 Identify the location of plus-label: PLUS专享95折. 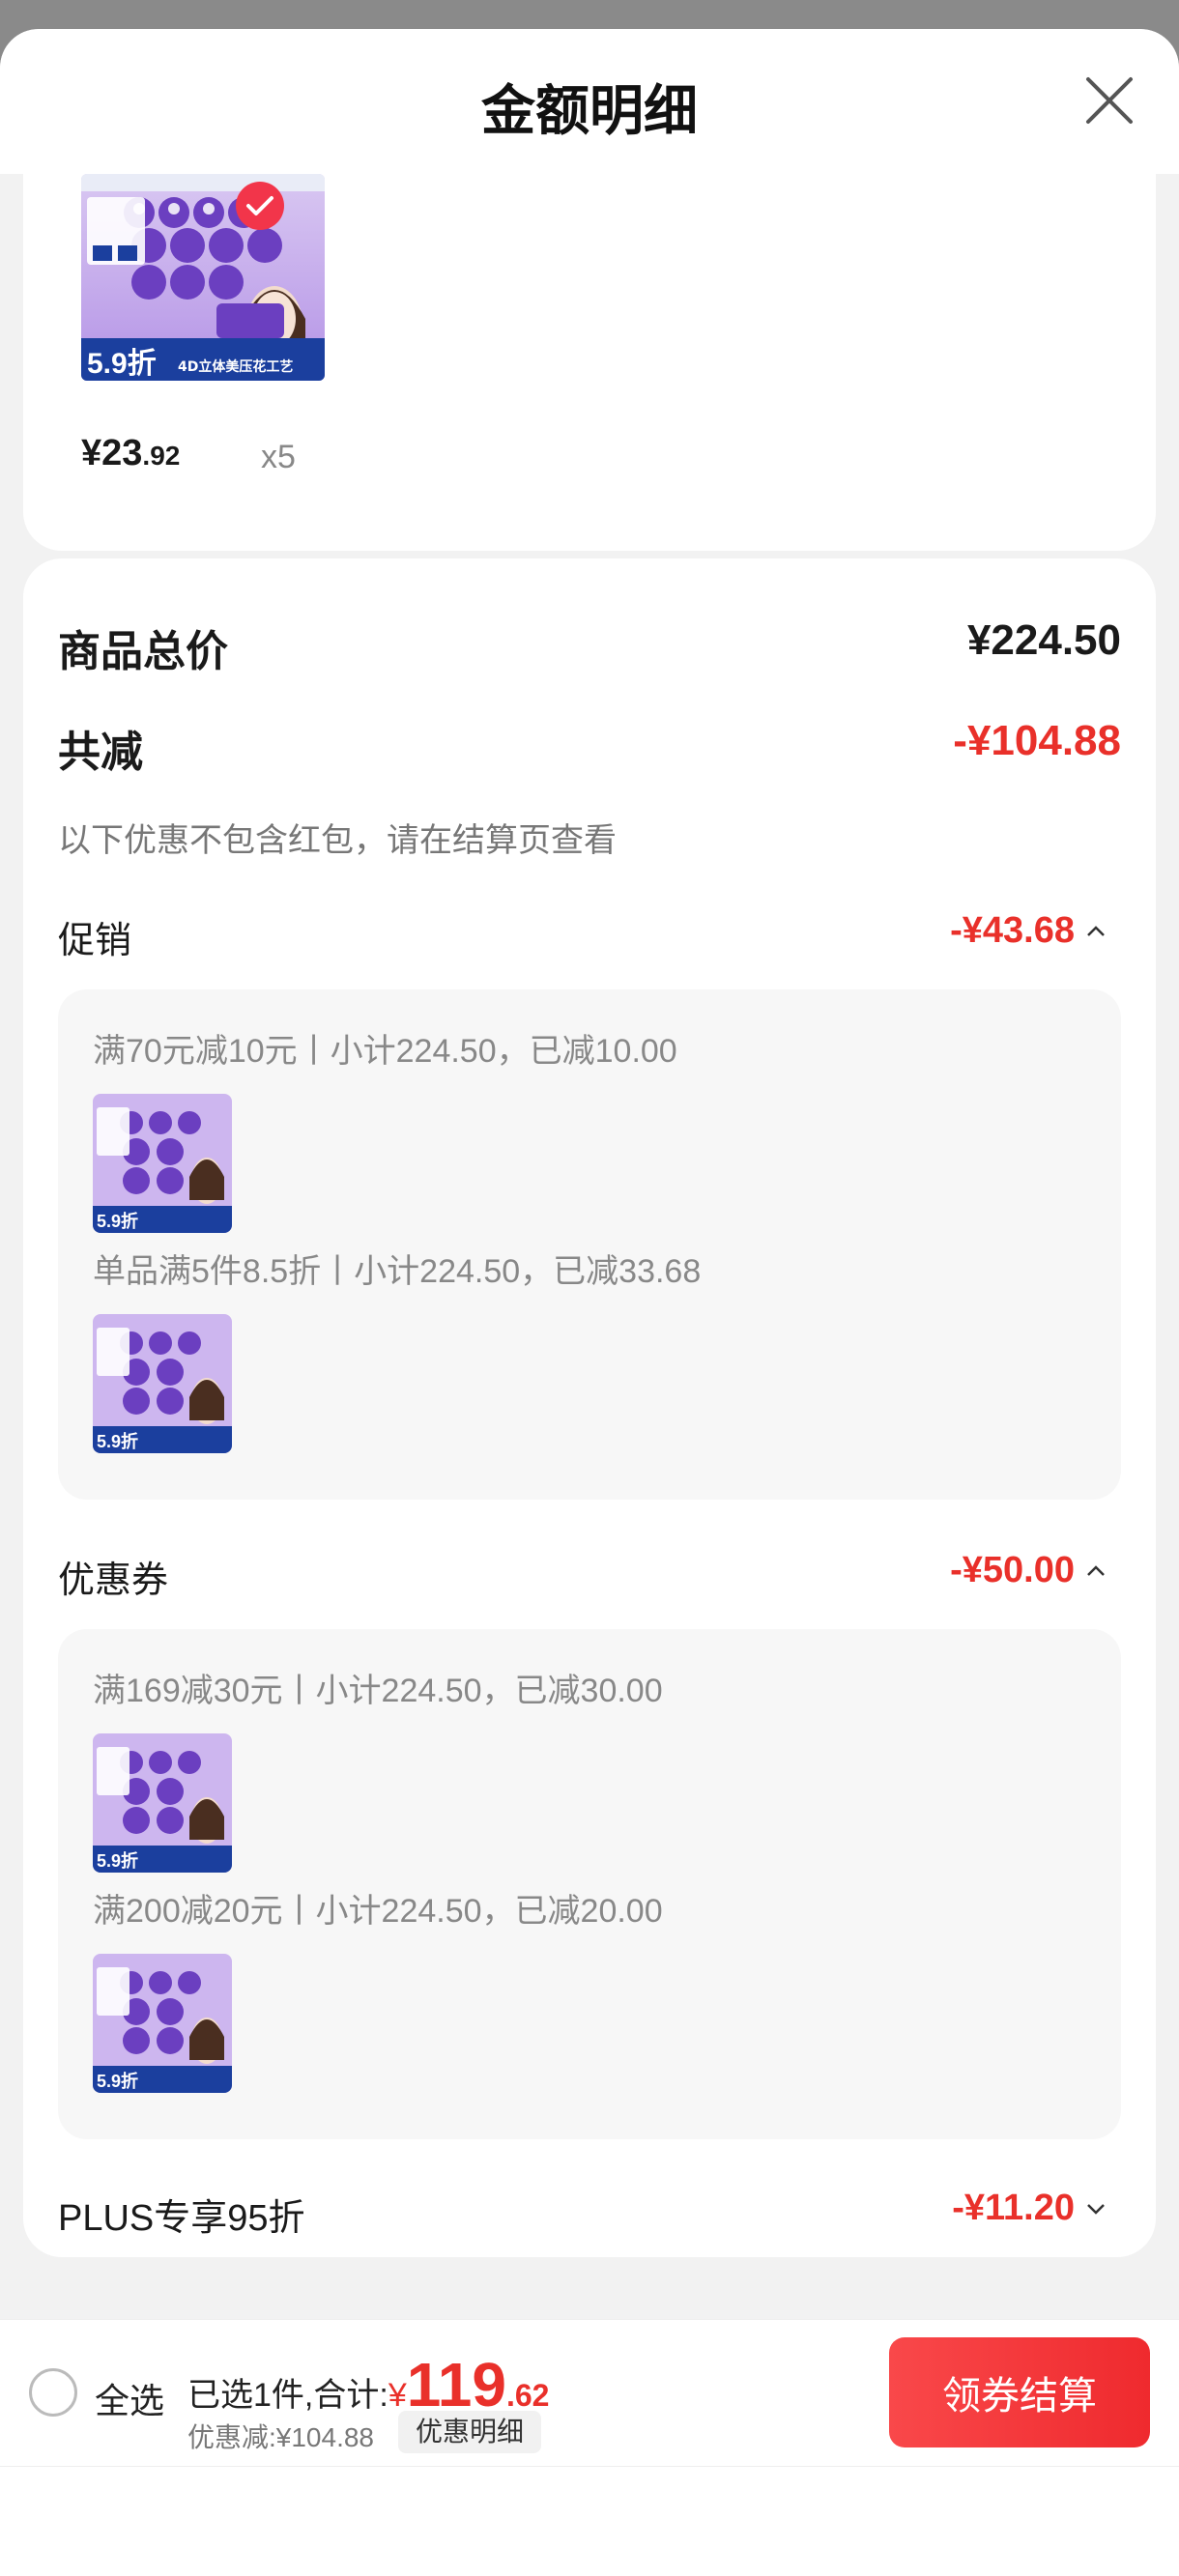
(181, 2219).